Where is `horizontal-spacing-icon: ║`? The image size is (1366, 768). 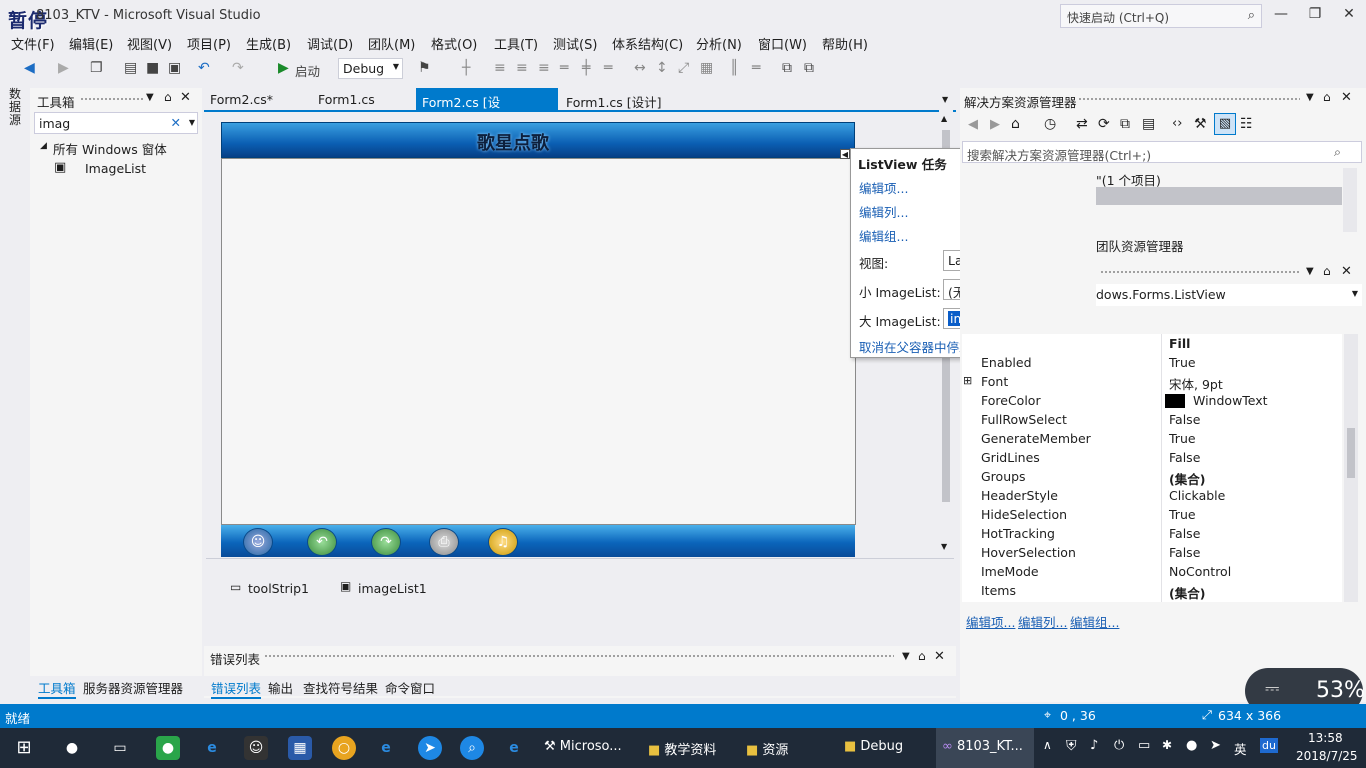 horizontal-spacing-icon: ║ is located at coordinates (734, 68).